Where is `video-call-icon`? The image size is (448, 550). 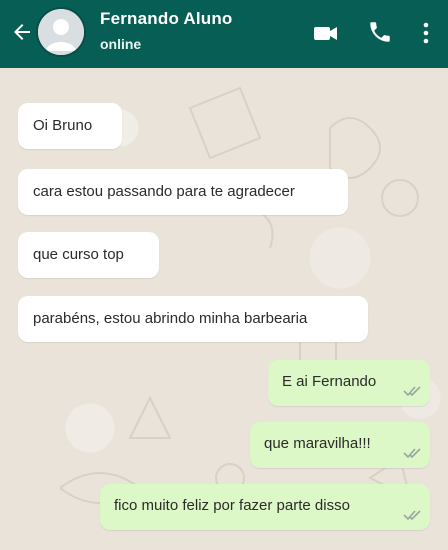
video-call-icon is located at coordinates (326, 33).